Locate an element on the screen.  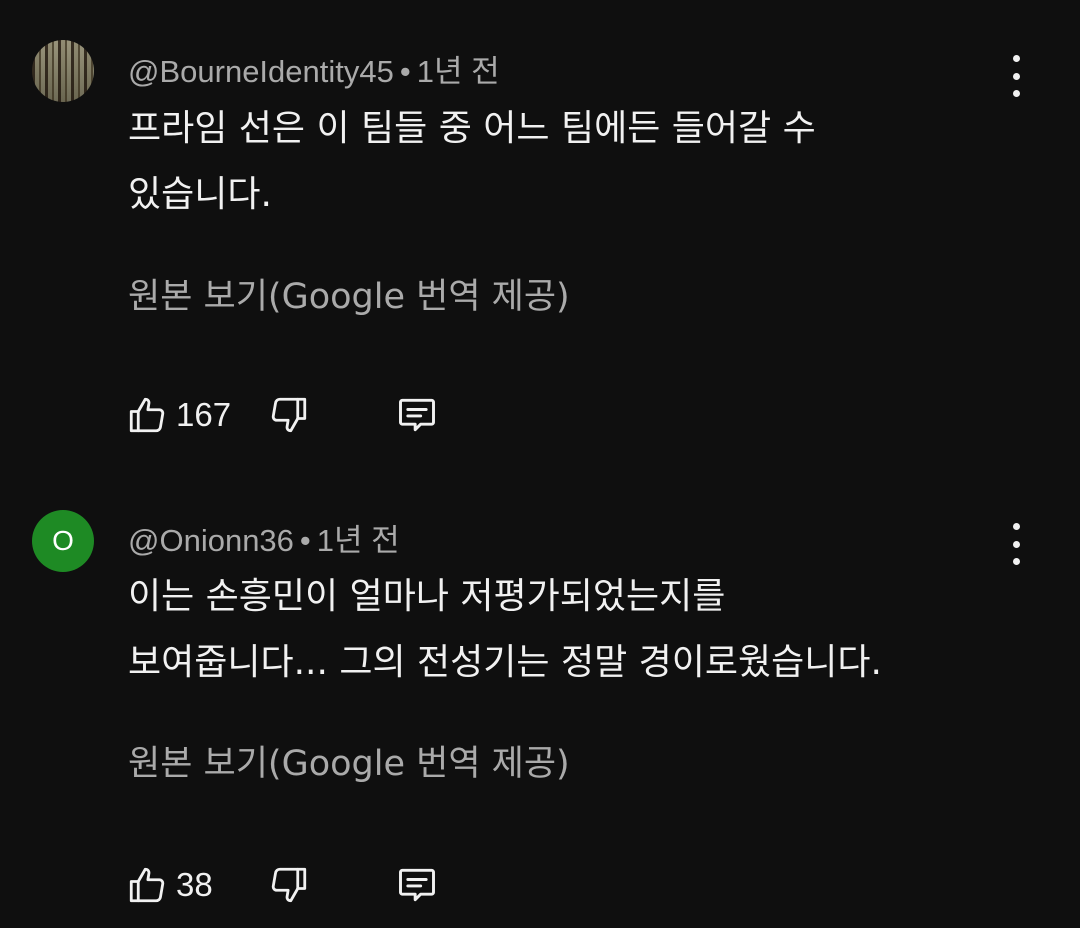
like-count: 38 is located at coordinates (194, 884).